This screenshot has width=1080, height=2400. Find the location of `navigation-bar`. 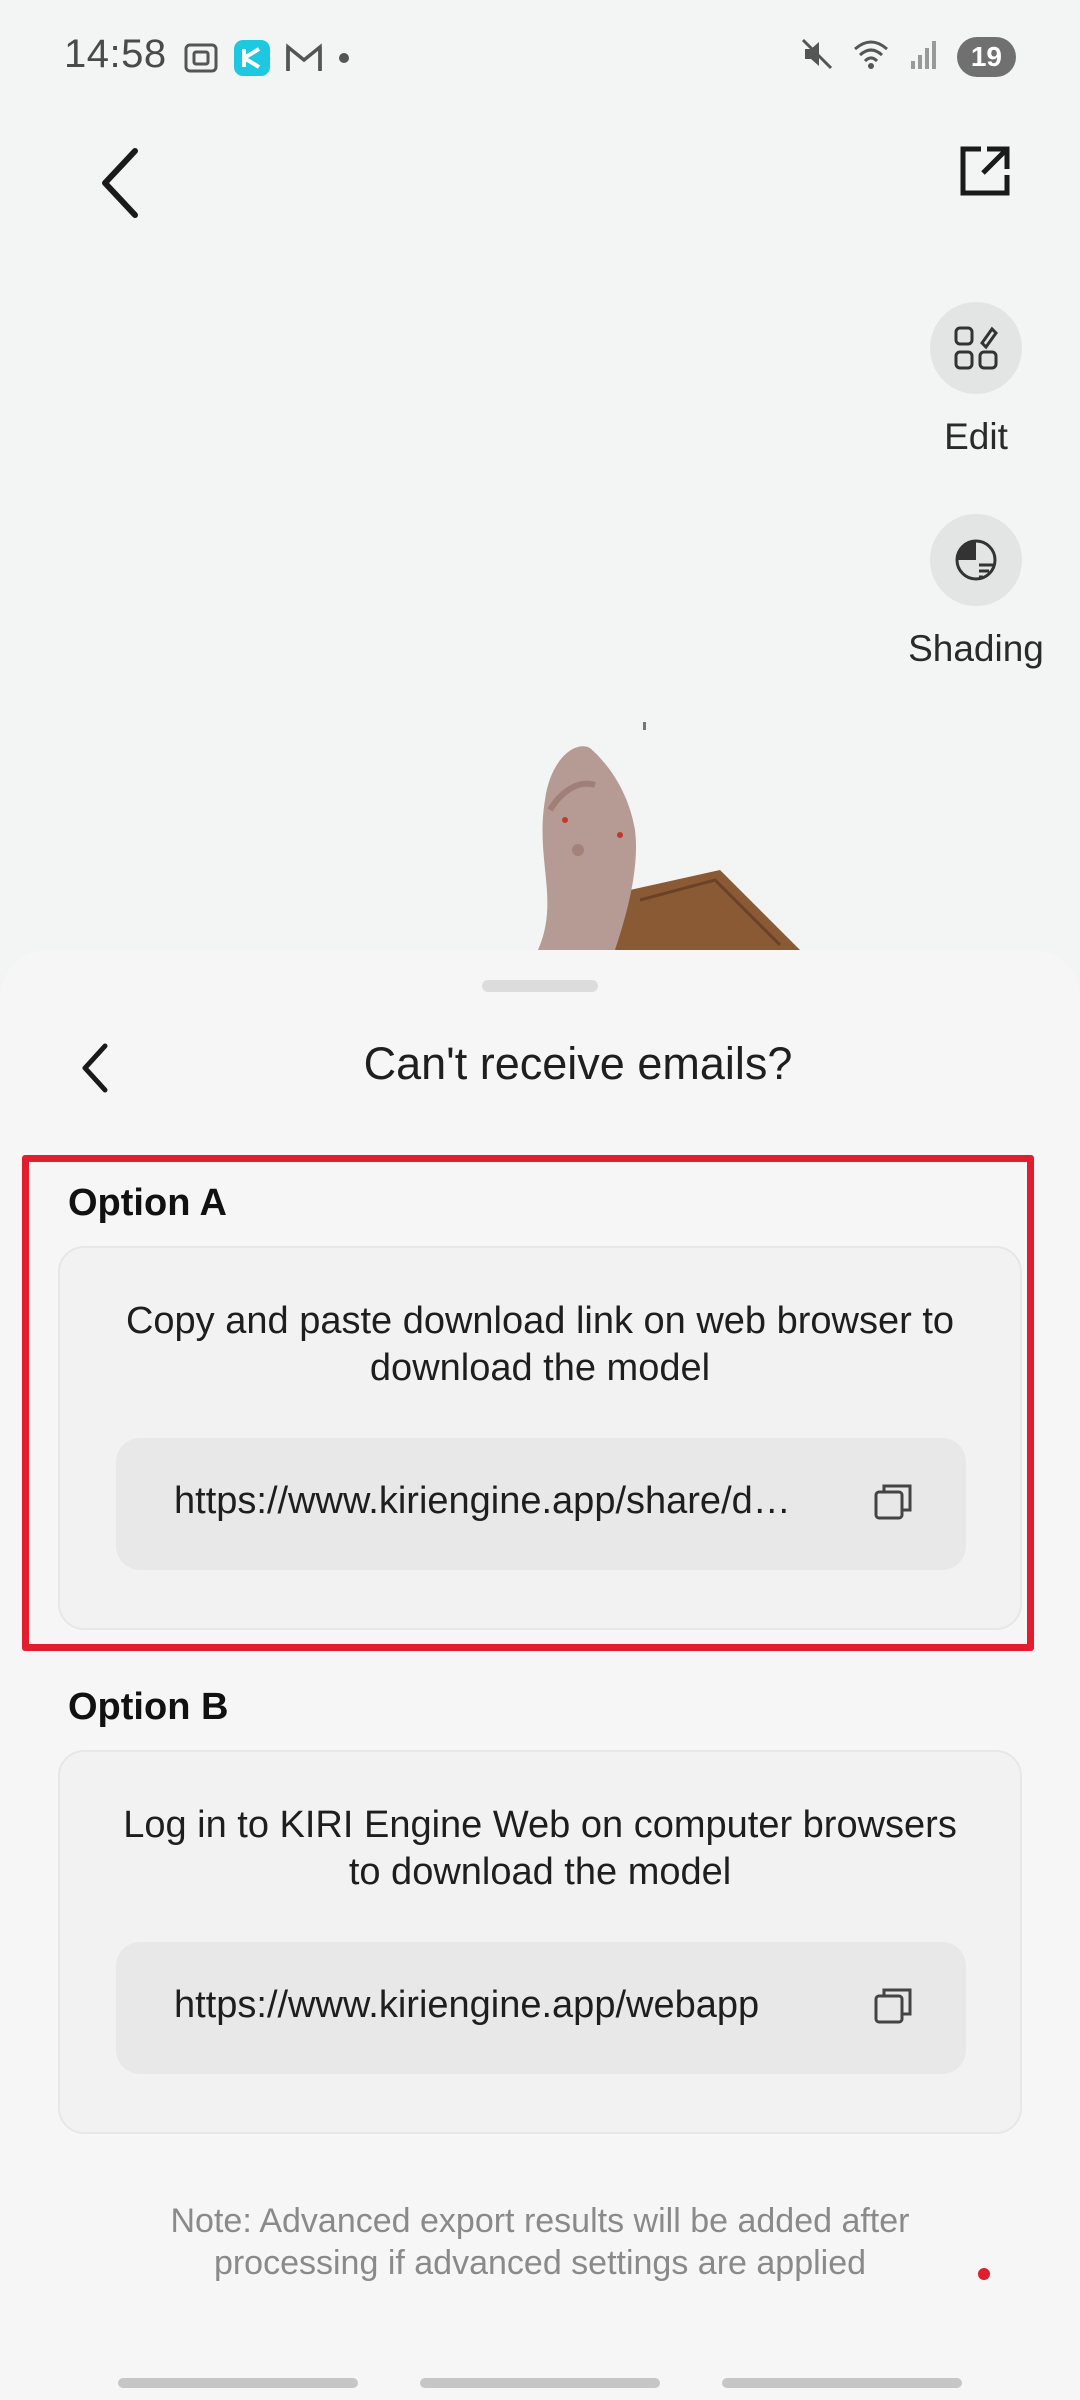

navigation-bar is located at coordinates (540, 2380).